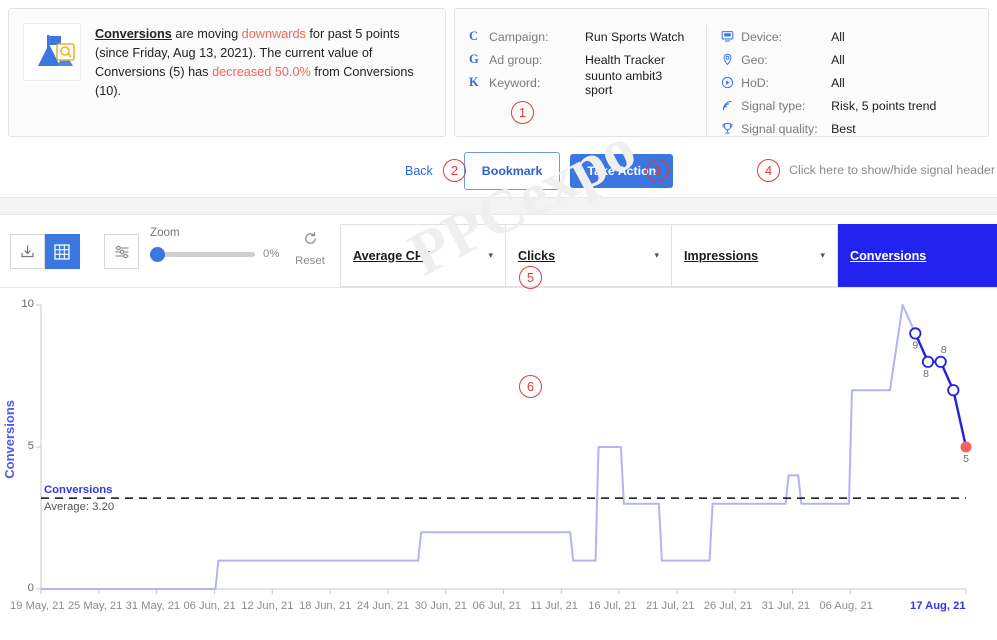  I want to click on callout-marker-2: 2, so click(454, 170).